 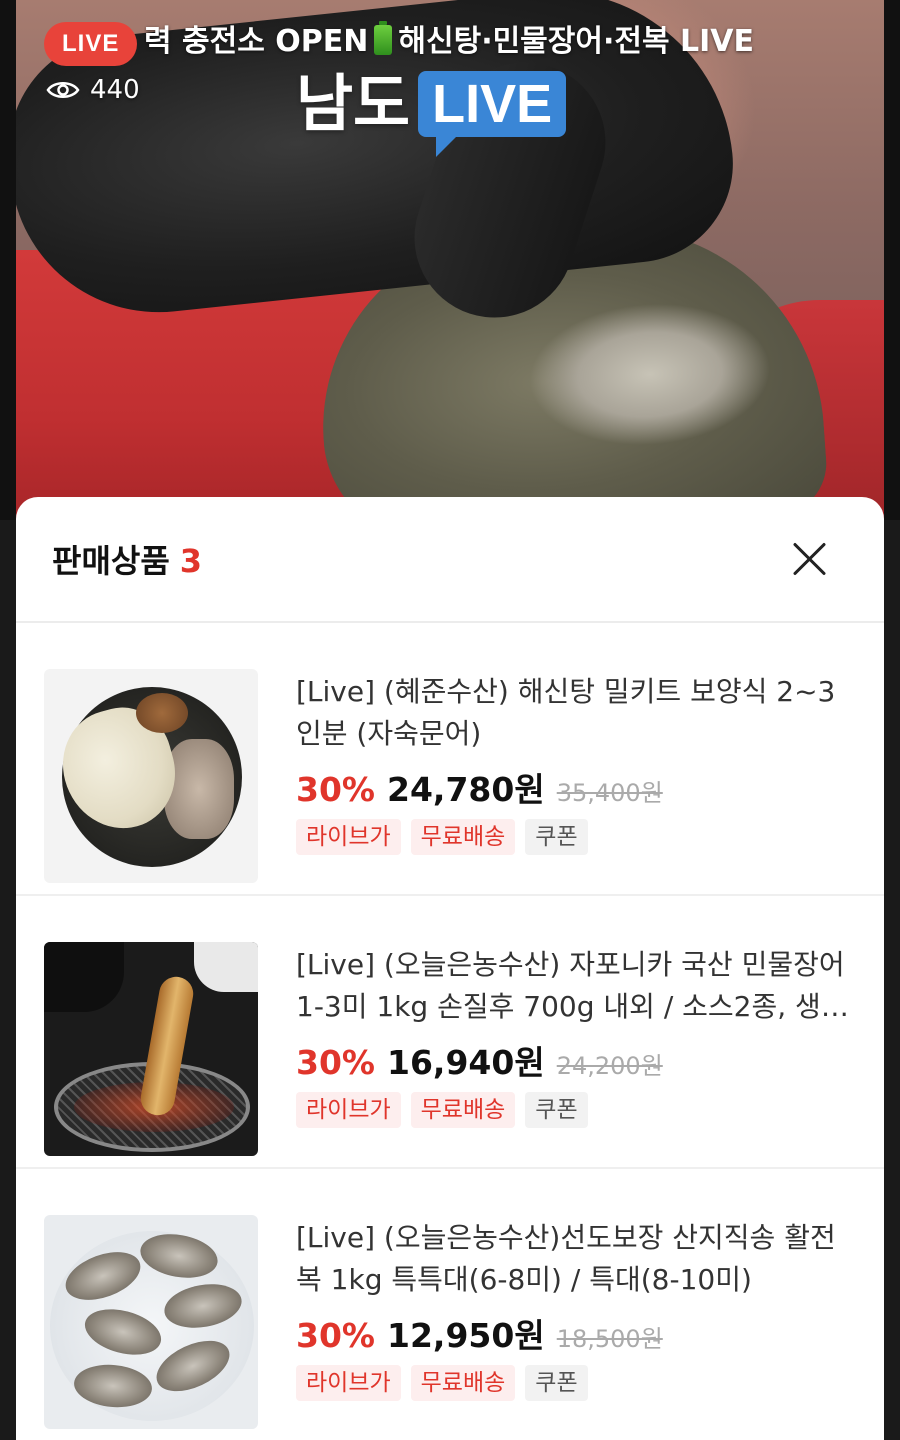 I want to click on battery-icon, so click(x=383, y=38).